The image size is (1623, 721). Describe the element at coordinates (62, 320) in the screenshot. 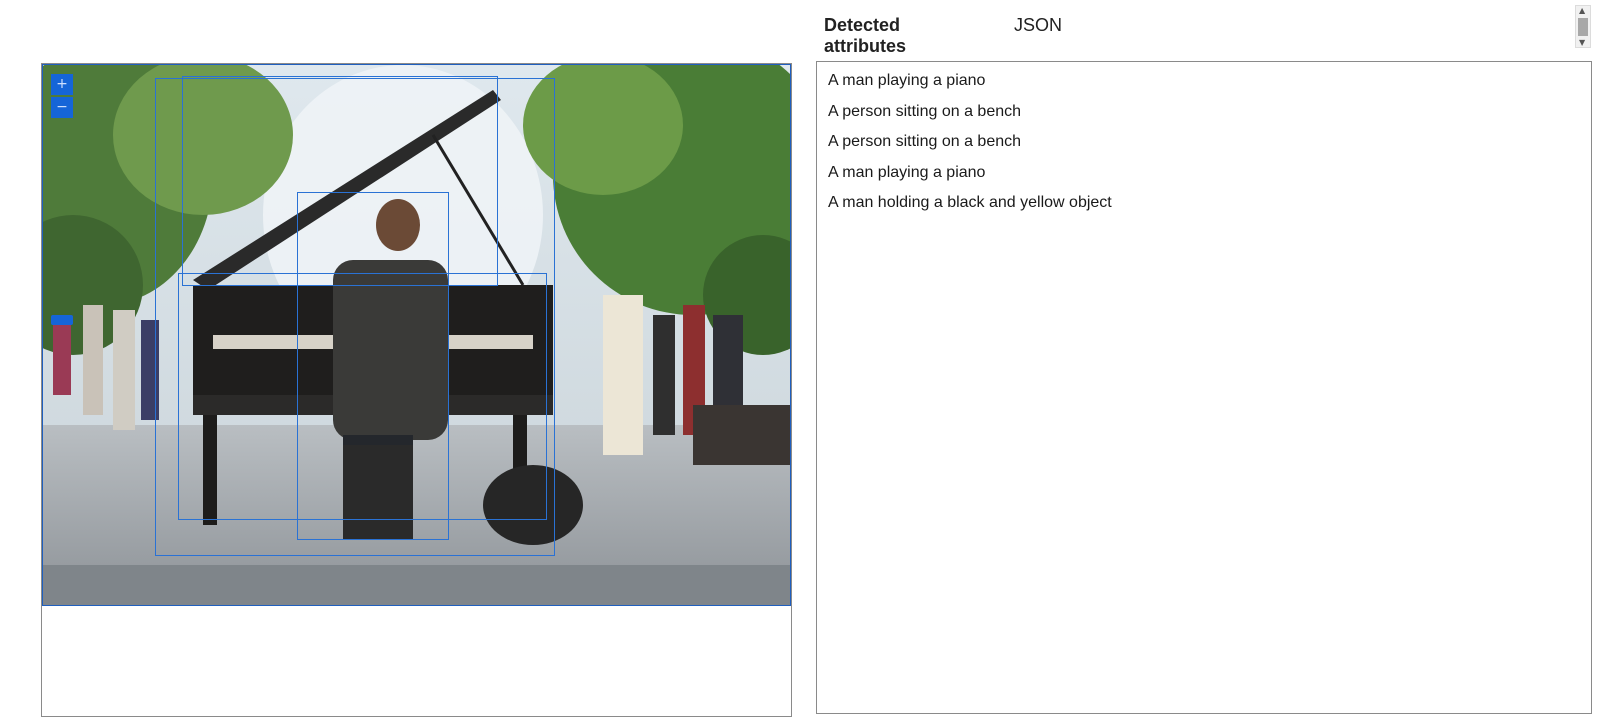

I see `zoom-slider-handle` at that location.